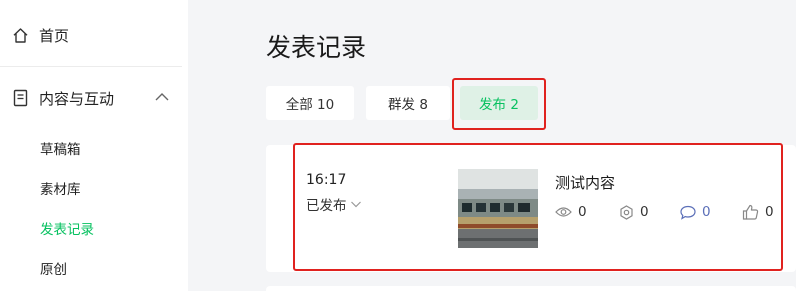 This screenshot has width=796, height=291. What do you see at coordinates (77, 98) in the screenshot?
I see `sidebar-group-label: 内容与互动` at bounding box center [77, 98].